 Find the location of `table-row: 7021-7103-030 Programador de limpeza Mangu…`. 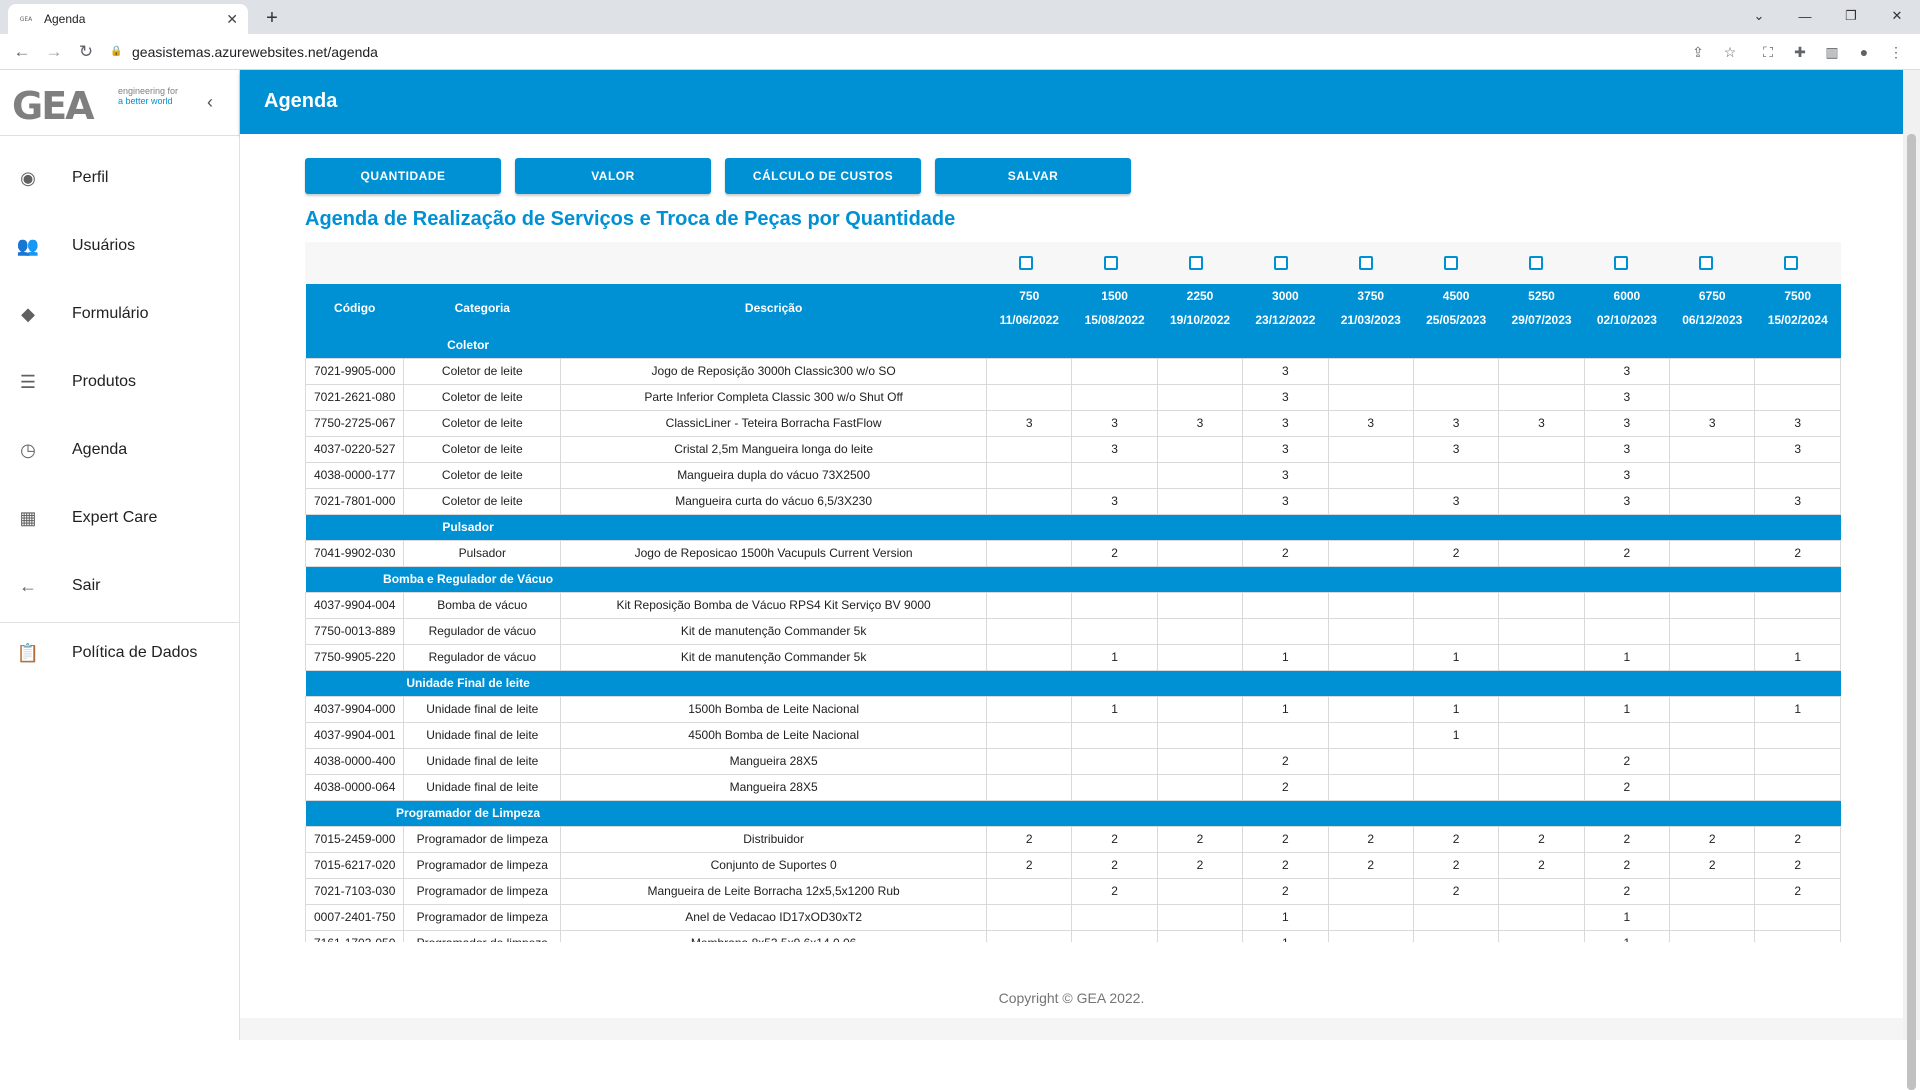

table-row: 7021-7103-030 Programador de limpeza Mangu… is located at coordinates (1073, 891).